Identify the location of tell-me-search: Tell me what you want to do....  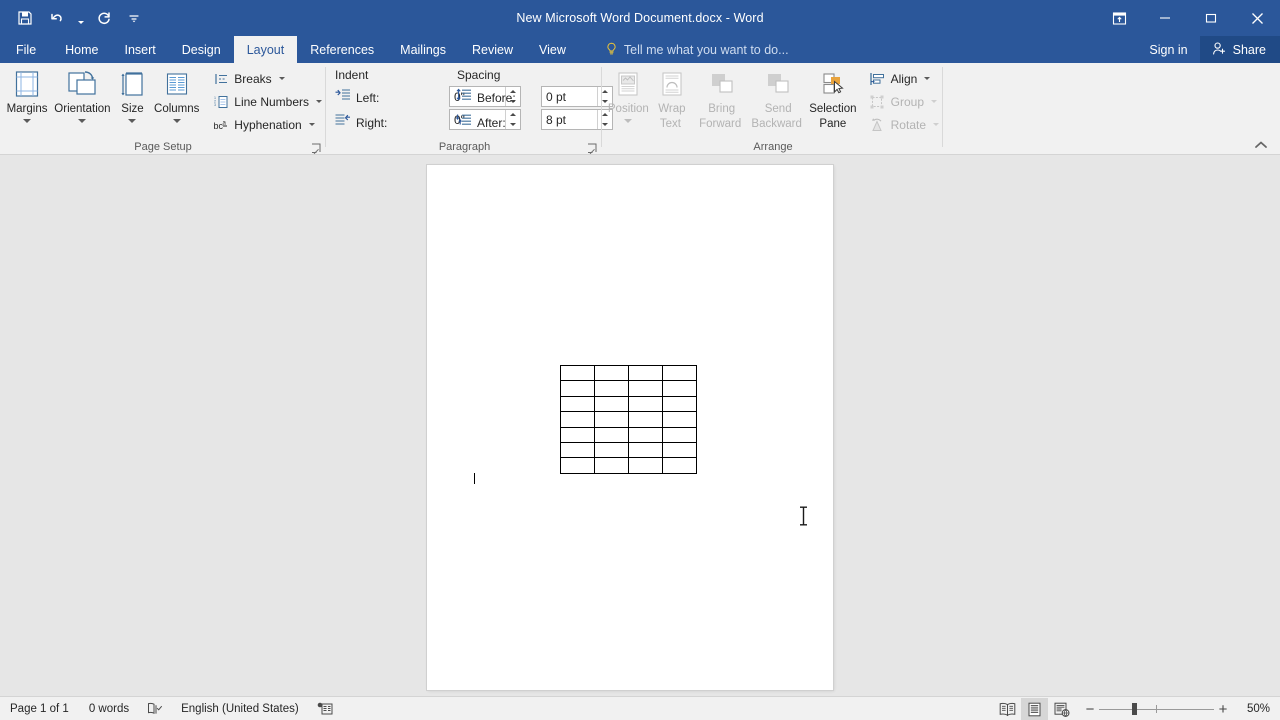
(697, 49).